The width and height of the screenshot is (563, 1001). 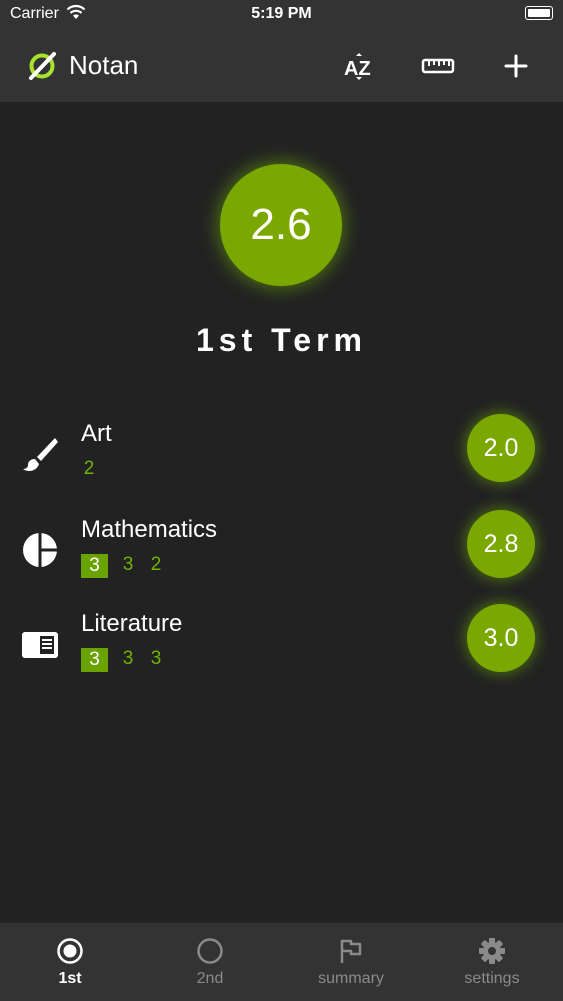 I want to click on tab-1st: 1st, so click(x=70, y=962).